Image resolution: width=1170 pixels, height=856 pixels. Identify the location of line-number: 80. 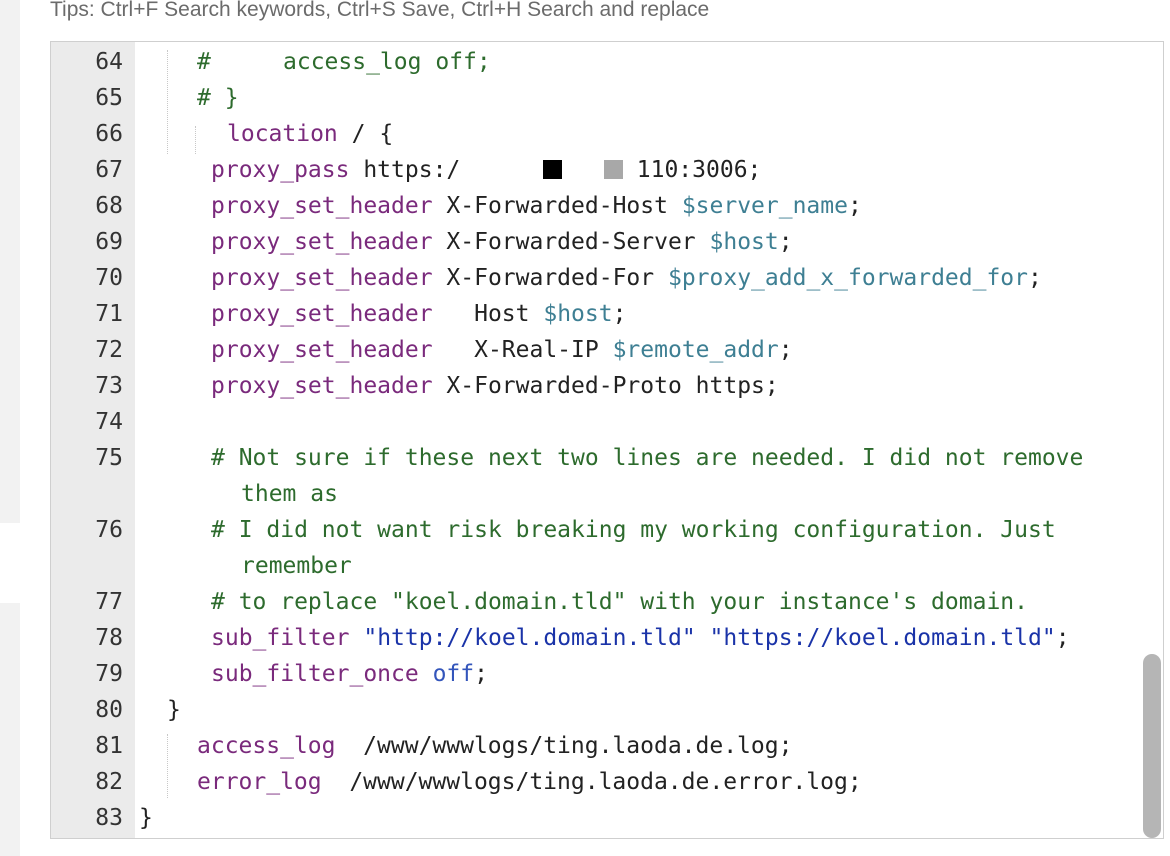
(109, 710).